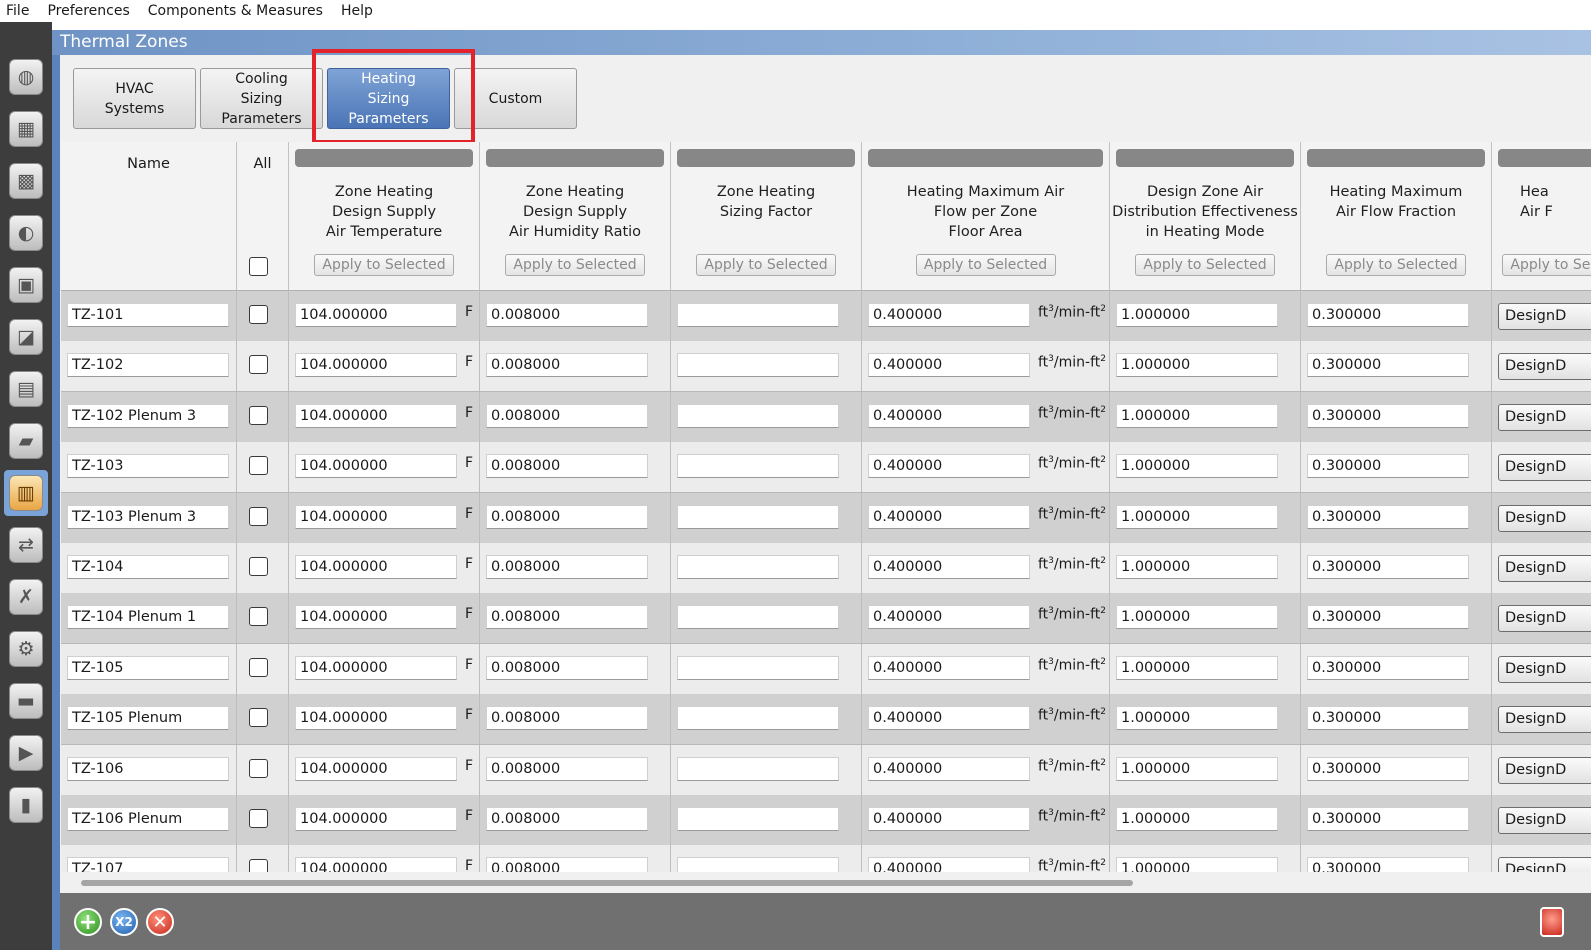  What do you see at coordinates (26, 129) in the screenshot?
I see `schedules-tool: ▦` at bounding box center [26, 129].